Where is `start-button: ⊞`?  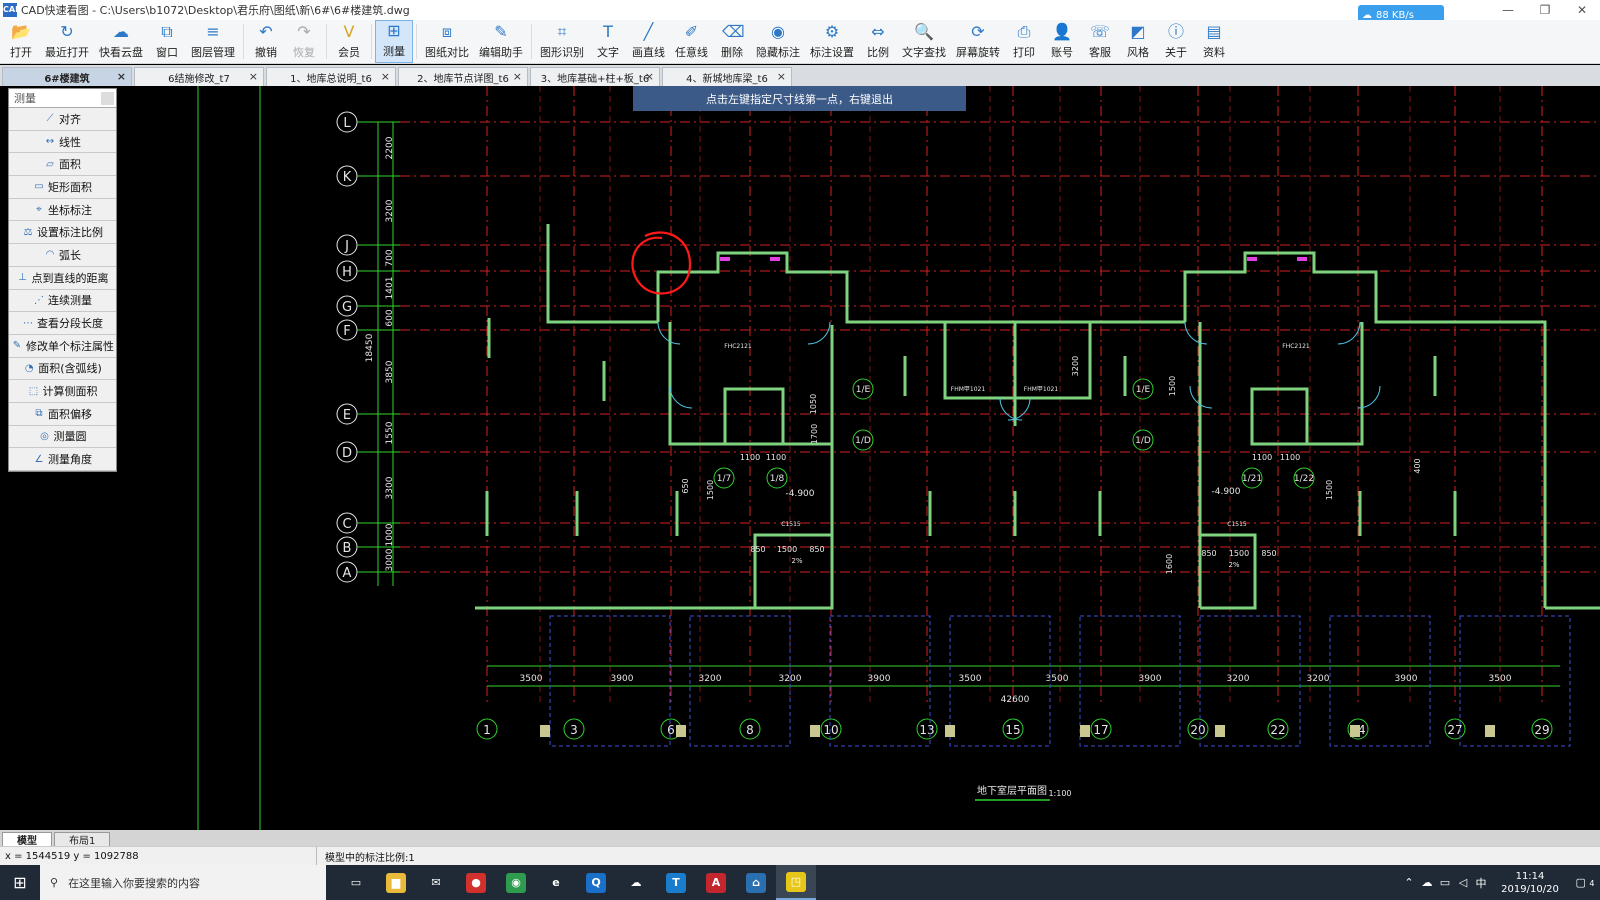 start-button: ⊞ is located at coordinates (20, 882).